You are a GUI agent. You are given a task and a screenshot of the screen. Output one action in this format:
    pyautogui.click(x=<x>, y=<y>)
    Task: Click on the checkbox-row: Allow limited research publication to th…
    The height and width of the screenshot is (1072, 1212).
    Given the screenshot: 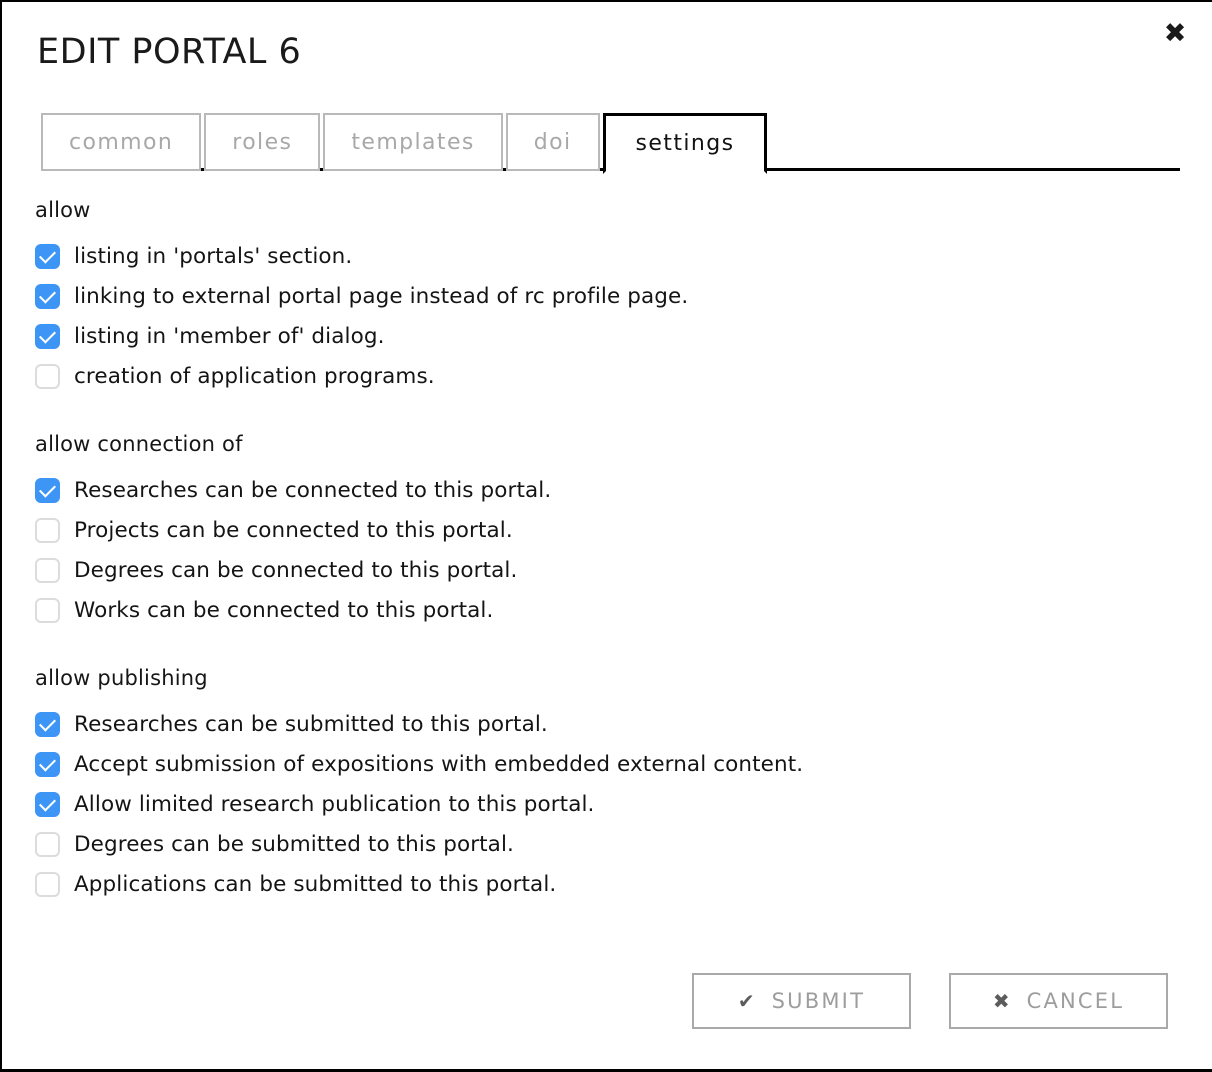 What is the action you would take?
    pyautogui.click(x=608, y=804)
    